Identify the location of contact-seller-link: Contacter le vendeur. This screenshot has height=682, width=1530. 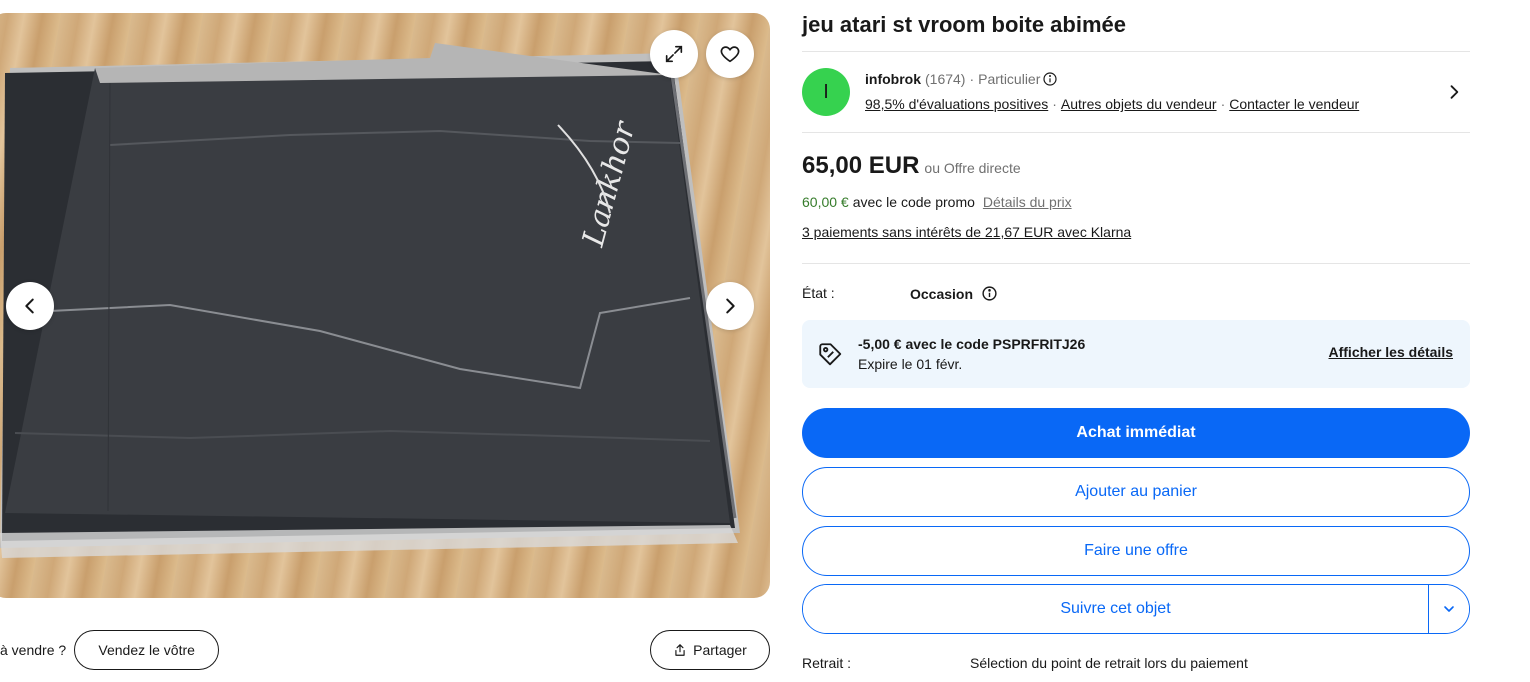
(1294, 104).